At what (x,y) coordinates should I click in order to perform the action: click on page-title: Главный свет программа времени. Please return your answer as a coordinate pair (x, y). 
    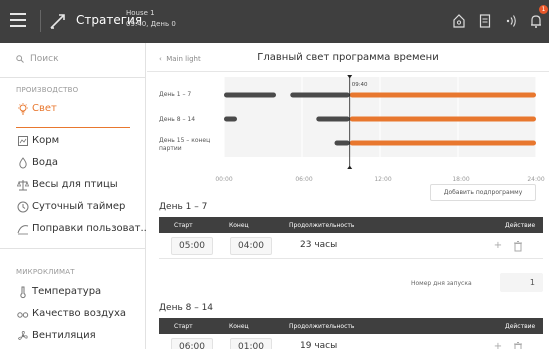
    Looking at the image, I should click on (348, 57).